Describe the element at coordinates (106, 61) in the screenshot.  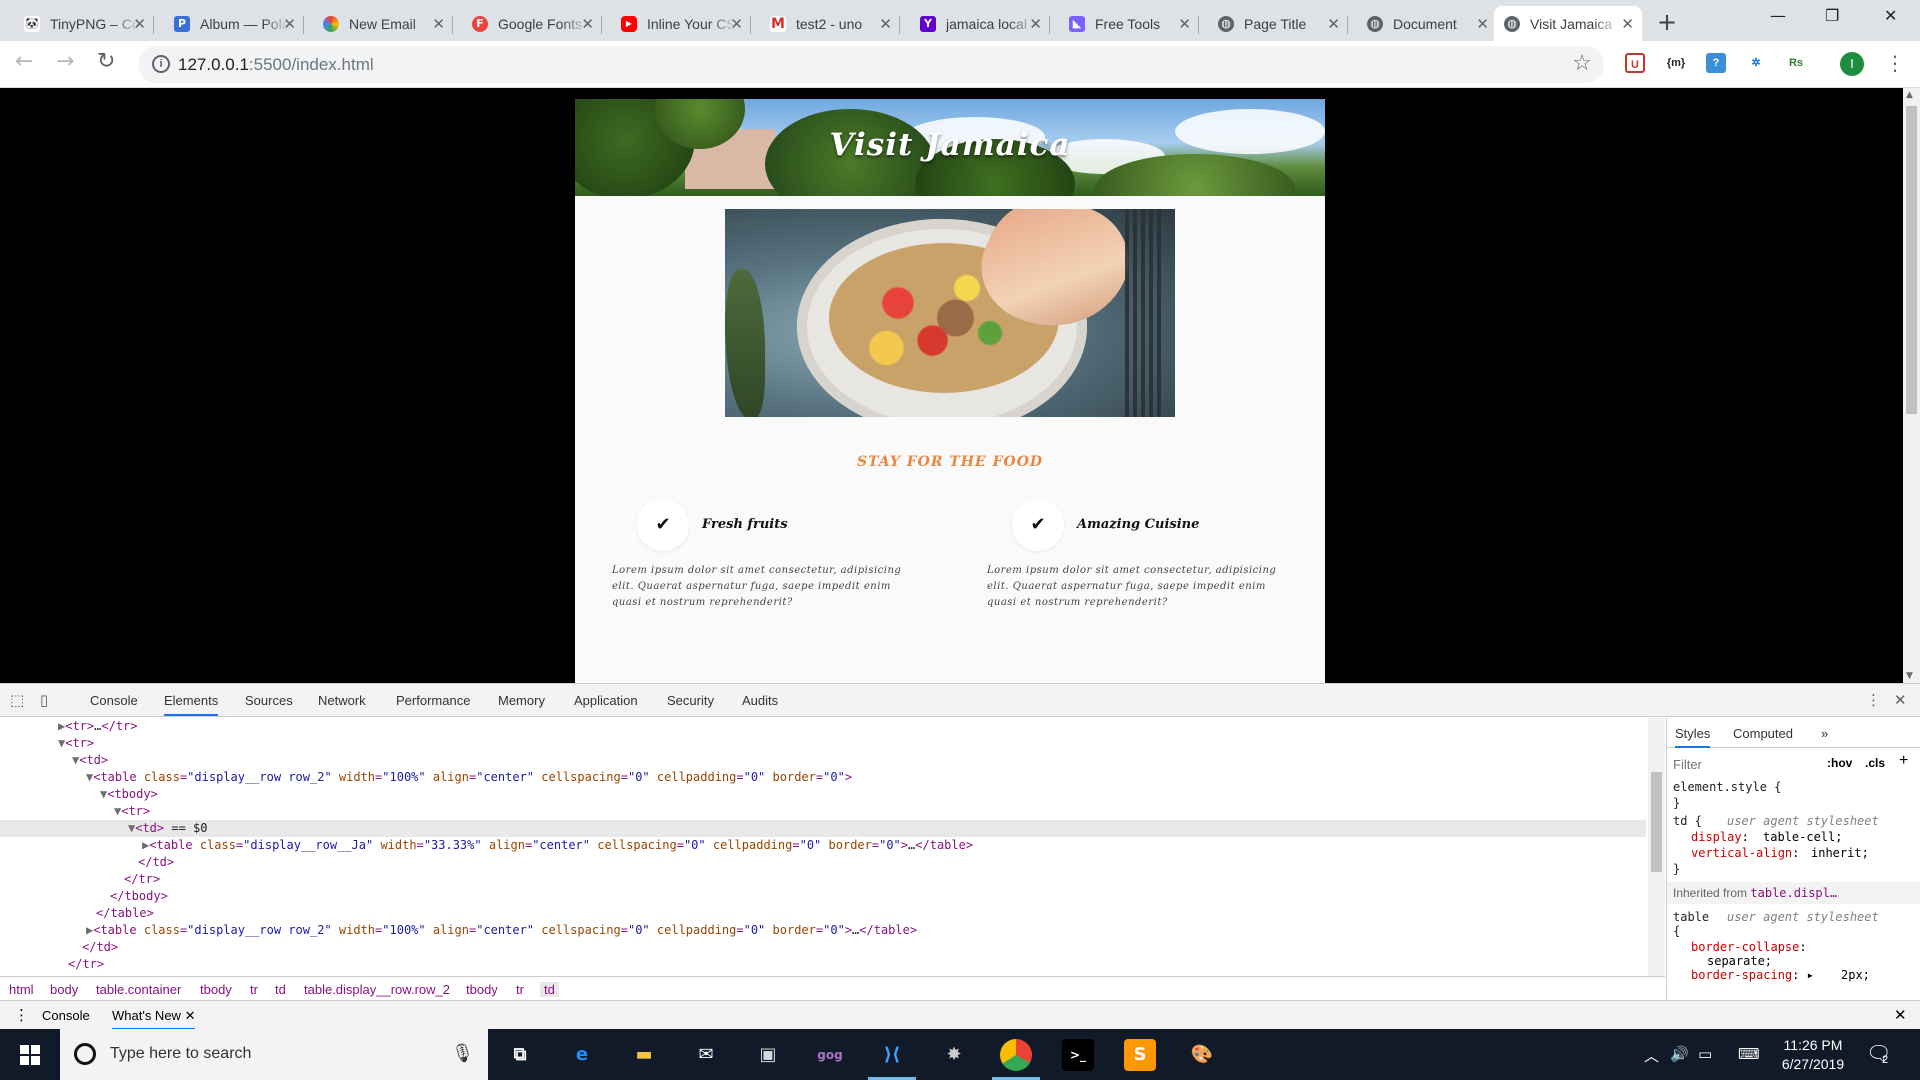
I see `reload-icon: ↻` at that location.